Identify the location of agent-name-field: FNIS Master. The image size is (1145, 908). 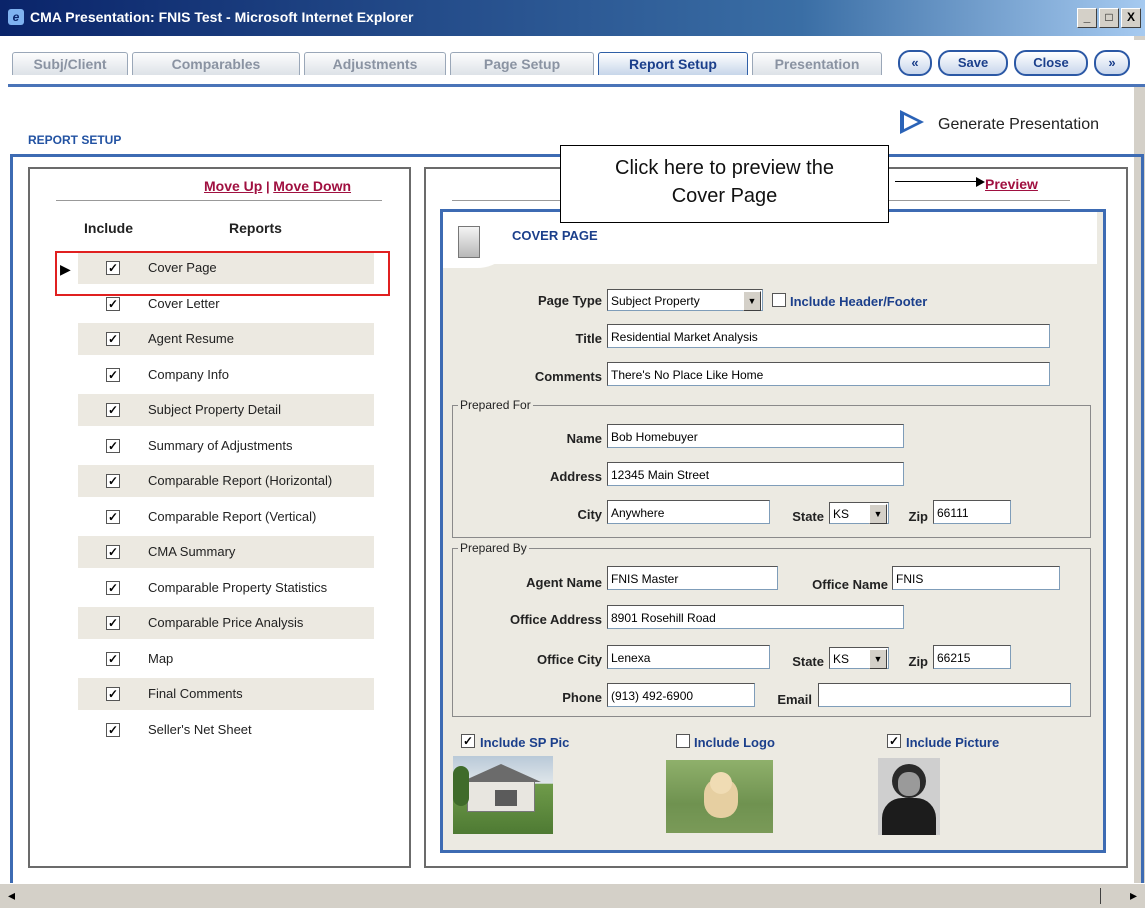
(692, 578).